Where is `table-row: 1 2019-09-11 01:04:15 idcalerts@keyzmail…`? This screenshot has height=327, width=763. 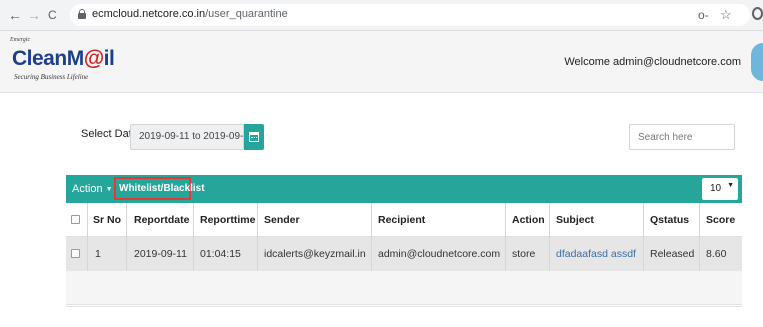 table-row: 1 2019-09-11 01:04:15 idcalerts@keyzmail… is located at coordinates (404, 254).